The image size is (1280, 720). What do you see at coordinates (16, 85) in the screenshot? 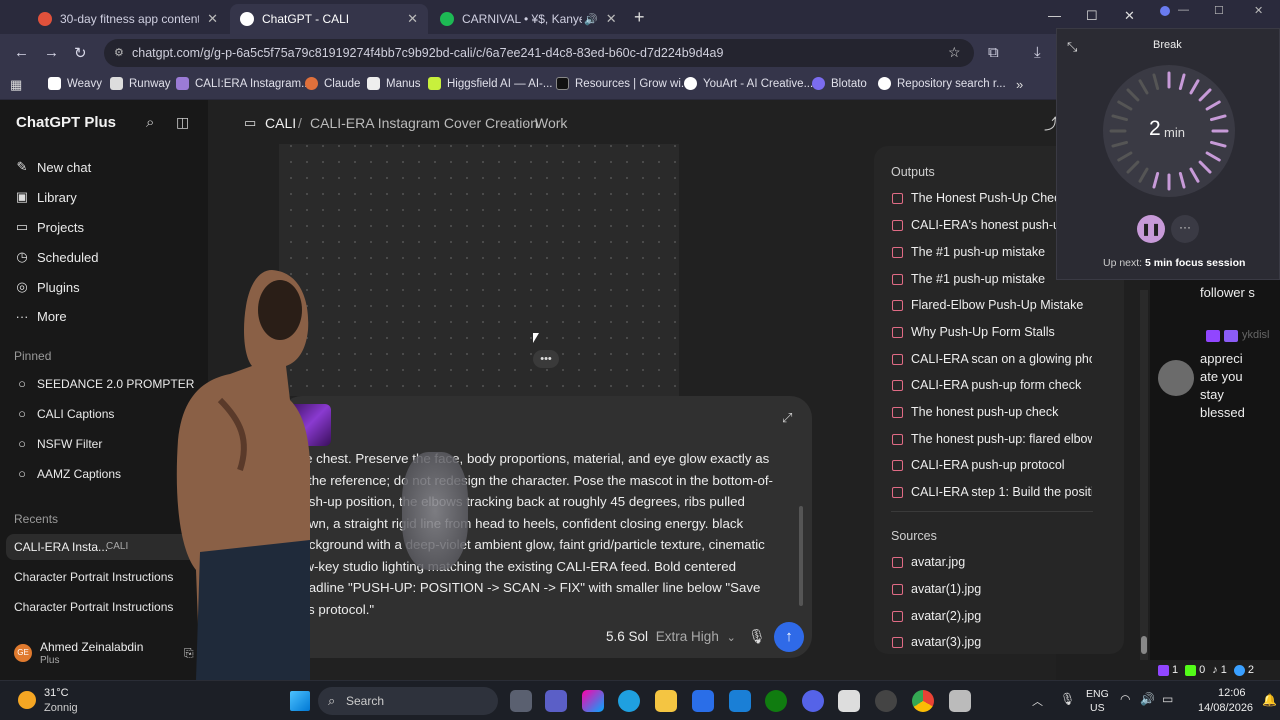
I see `apps-grid-icon: ▦` at bounding box center [16, 85].